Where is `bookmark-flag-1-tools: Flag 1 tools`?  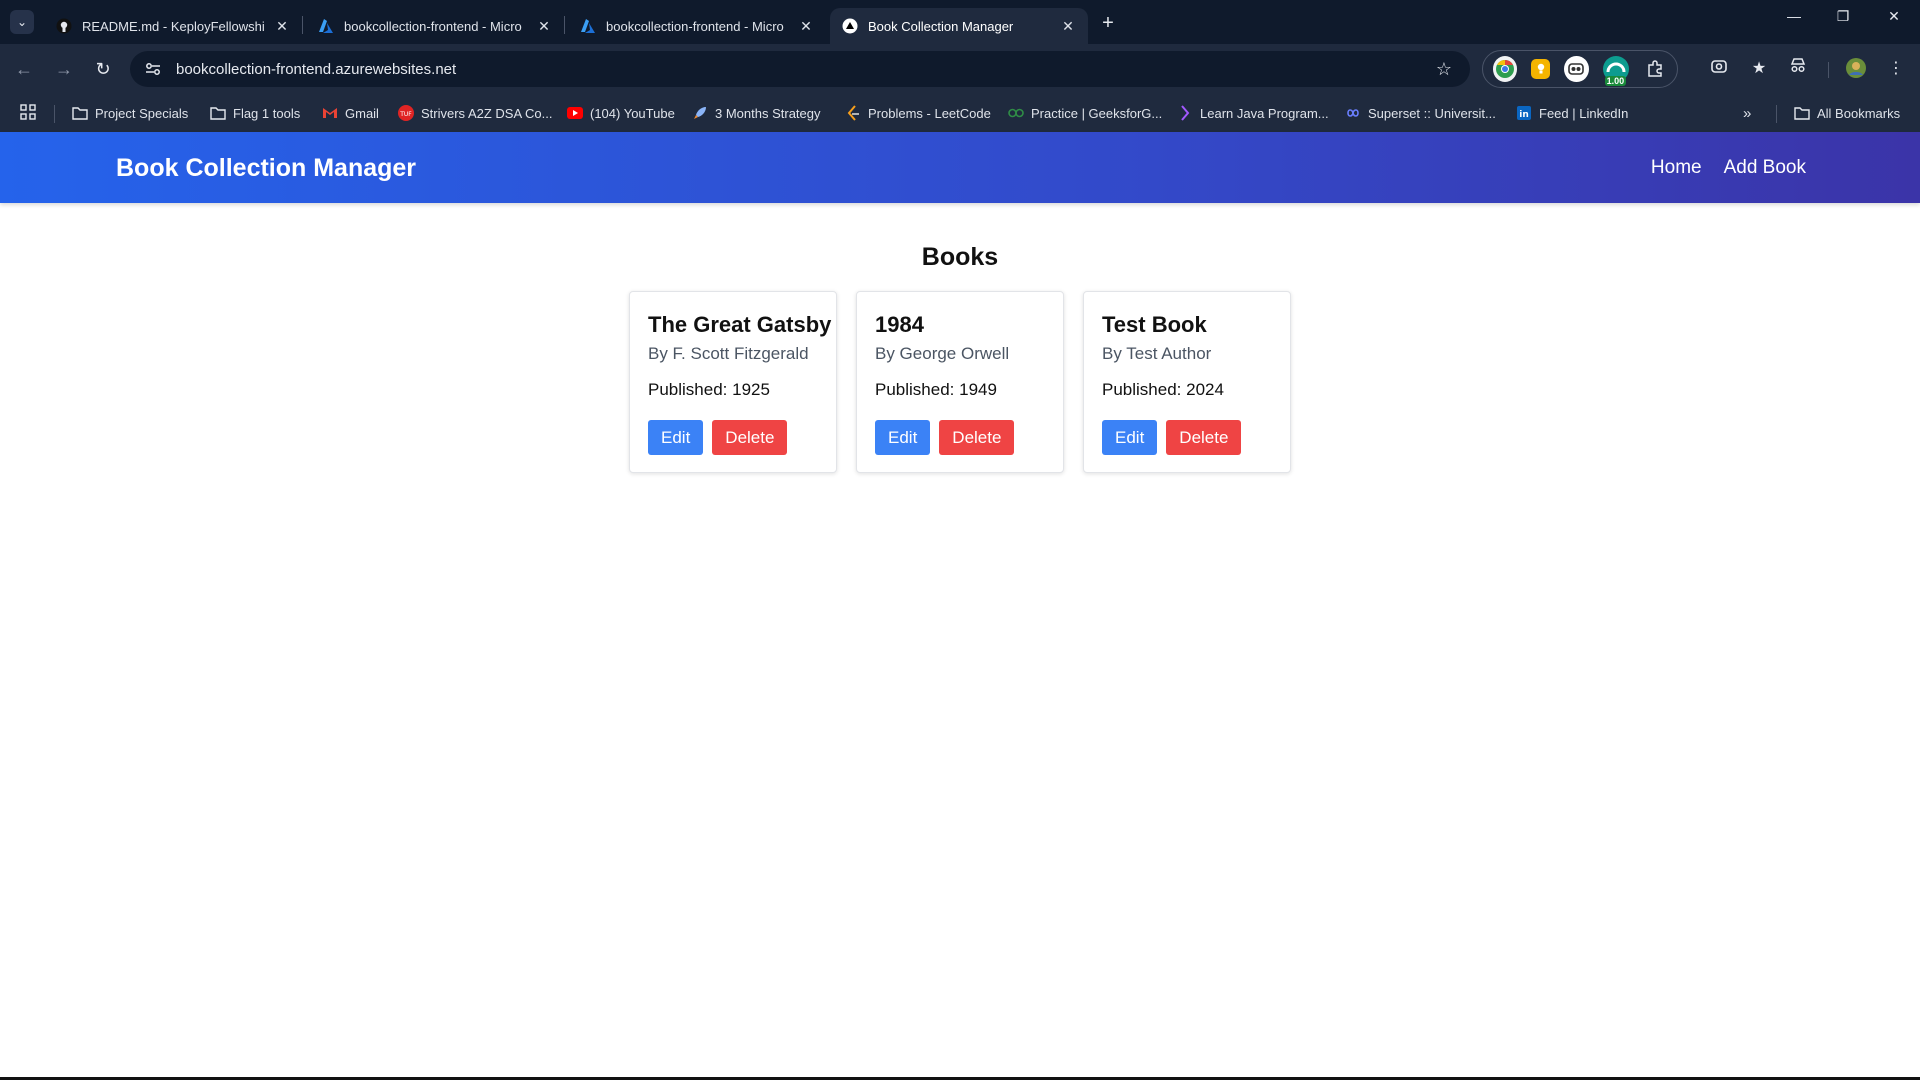 bookmark-flag-1-tools: Flag 1 tools is located at coordinates (255, 113).